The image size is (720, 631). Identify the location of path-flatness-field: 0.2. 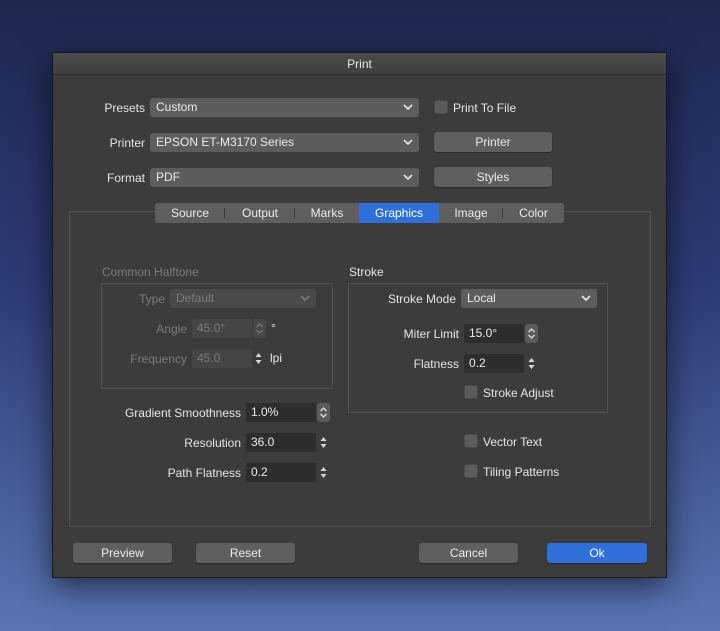
(281, 472).